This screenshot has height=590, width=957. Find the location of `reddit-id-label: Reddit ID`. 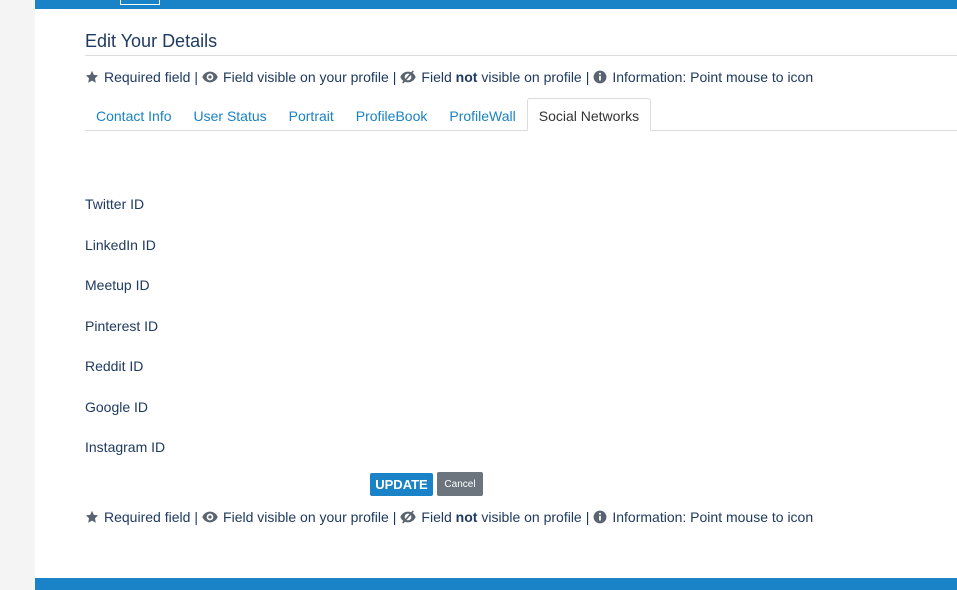

reddit-id-label: Reddit ID is located at coordinates (114, 366).